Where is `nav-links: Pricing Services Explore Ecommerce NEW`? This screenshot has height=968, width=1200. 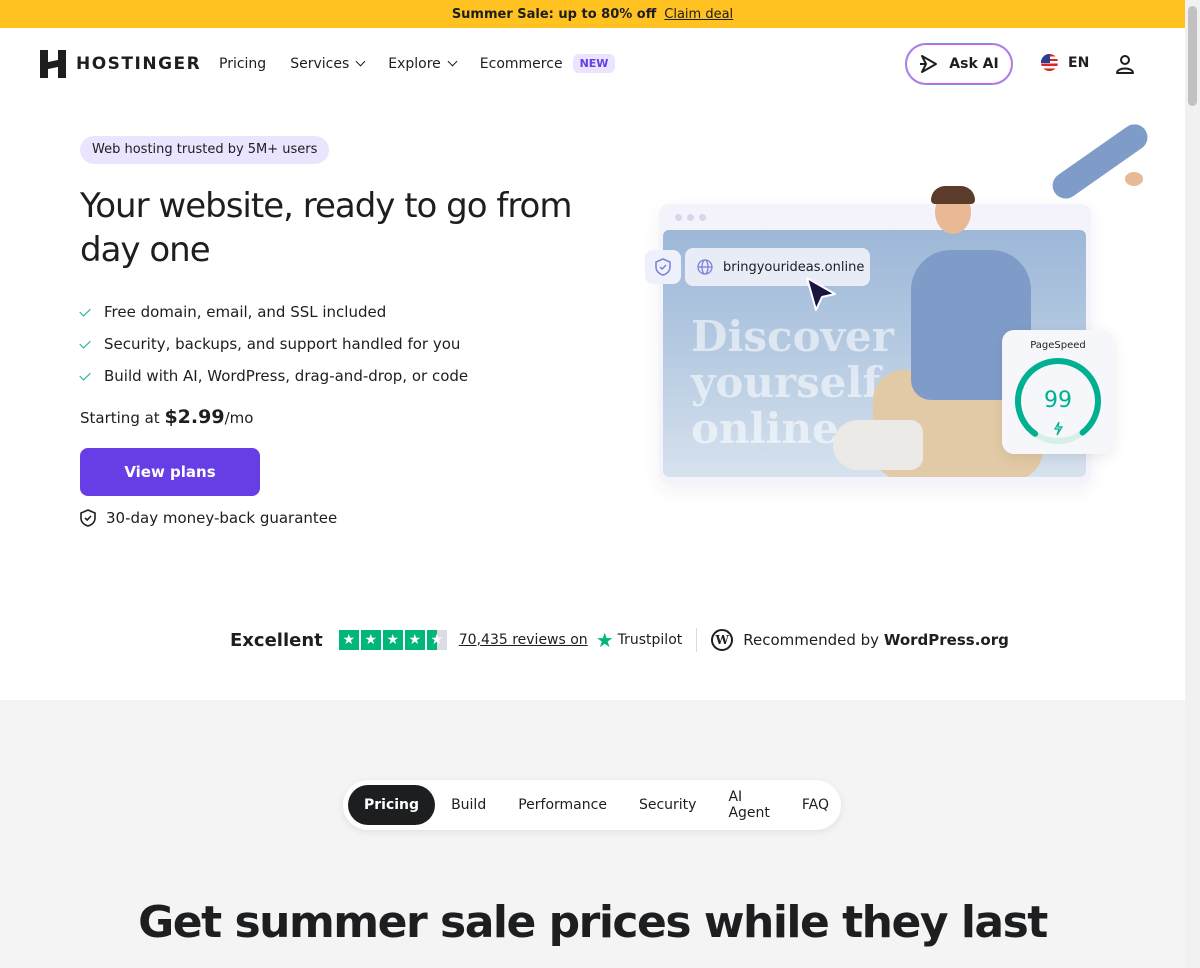
nav-links: Pricing Services Explore Ecommerce NEW is located at coordinates (417, 63).